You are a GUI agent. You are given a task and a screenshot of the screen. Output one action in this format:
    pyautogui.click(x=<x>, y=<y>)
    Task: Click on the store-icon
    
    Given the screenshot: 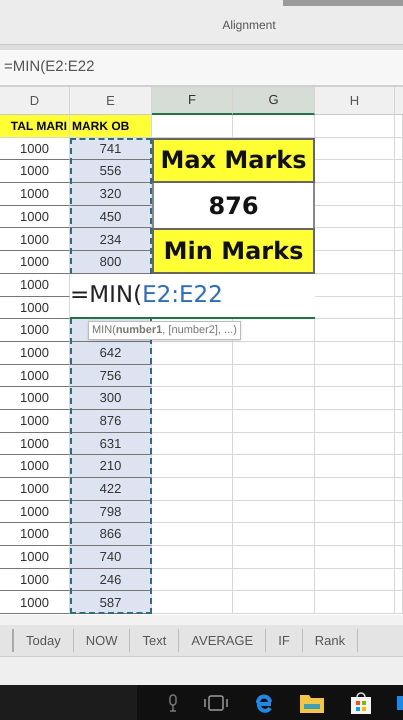 What is the action you would take?
    pyautogui.click(x=361, y=702)
    